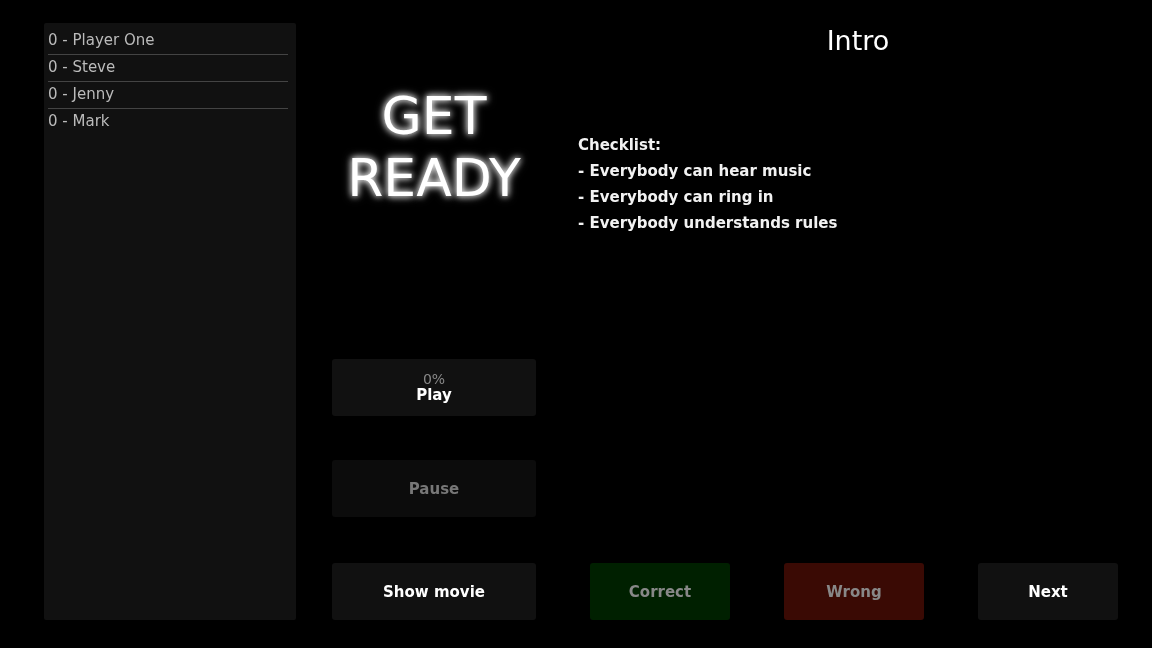  Describe the element at coordinates (434, 387) in the screenshot. I see `play-button: 0% Play` at that location.